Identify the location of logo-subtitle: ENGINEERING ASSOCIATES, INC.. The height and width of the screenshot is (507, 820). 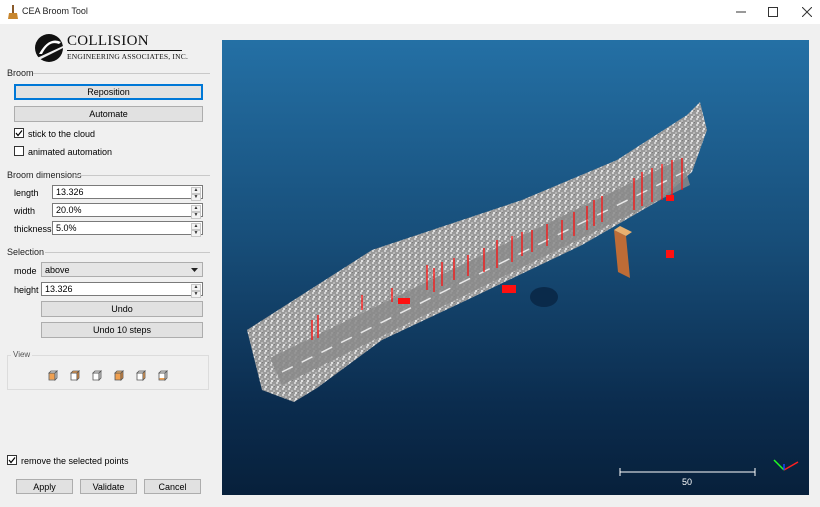
(128, 56).